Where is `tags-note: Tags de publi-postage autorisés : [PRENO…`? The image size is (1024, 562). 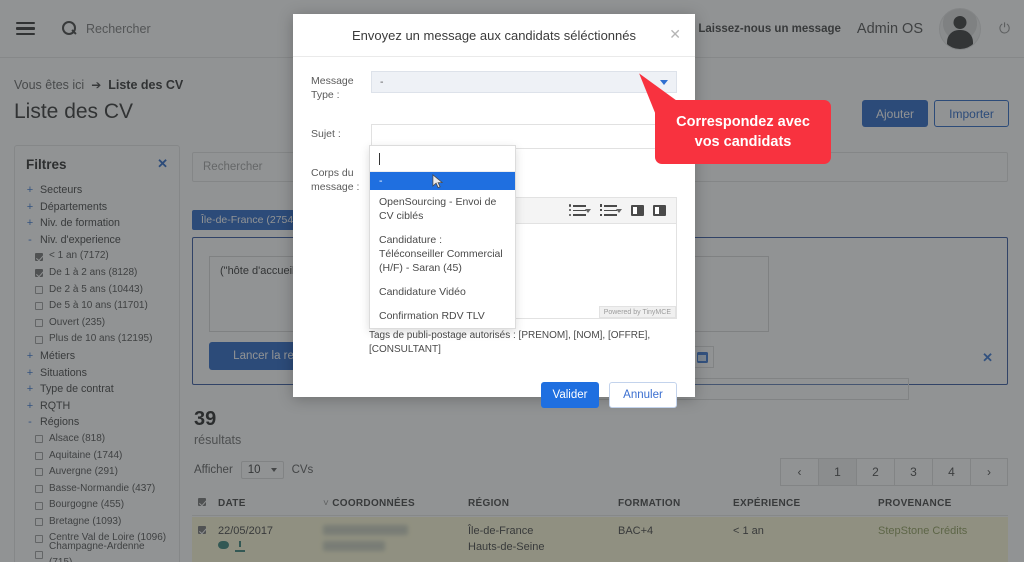 tags-note: Tags de publi-postage autorisés : [PRENO… is located at coordinates (510, 342).